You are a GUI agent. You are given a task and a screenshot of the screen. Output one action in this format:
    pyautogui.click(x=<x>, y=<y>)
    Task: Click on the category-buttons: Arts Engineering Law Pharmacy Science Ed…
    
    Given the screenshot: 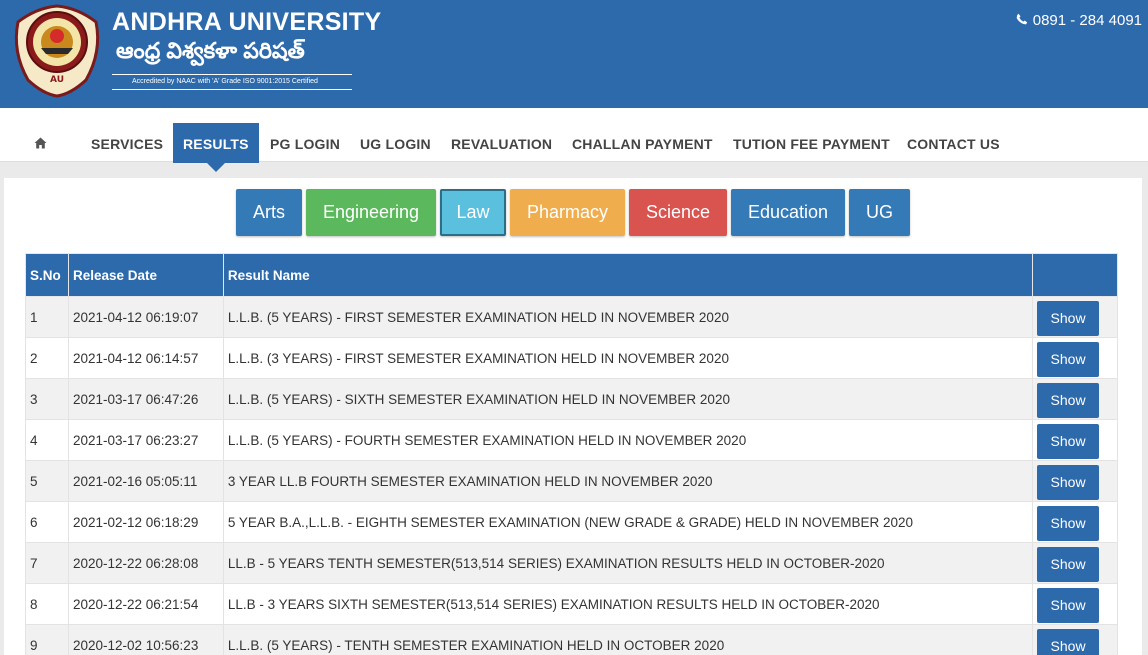 What is the action you would take?
    pyautogui.click(x=573, y=212)
    